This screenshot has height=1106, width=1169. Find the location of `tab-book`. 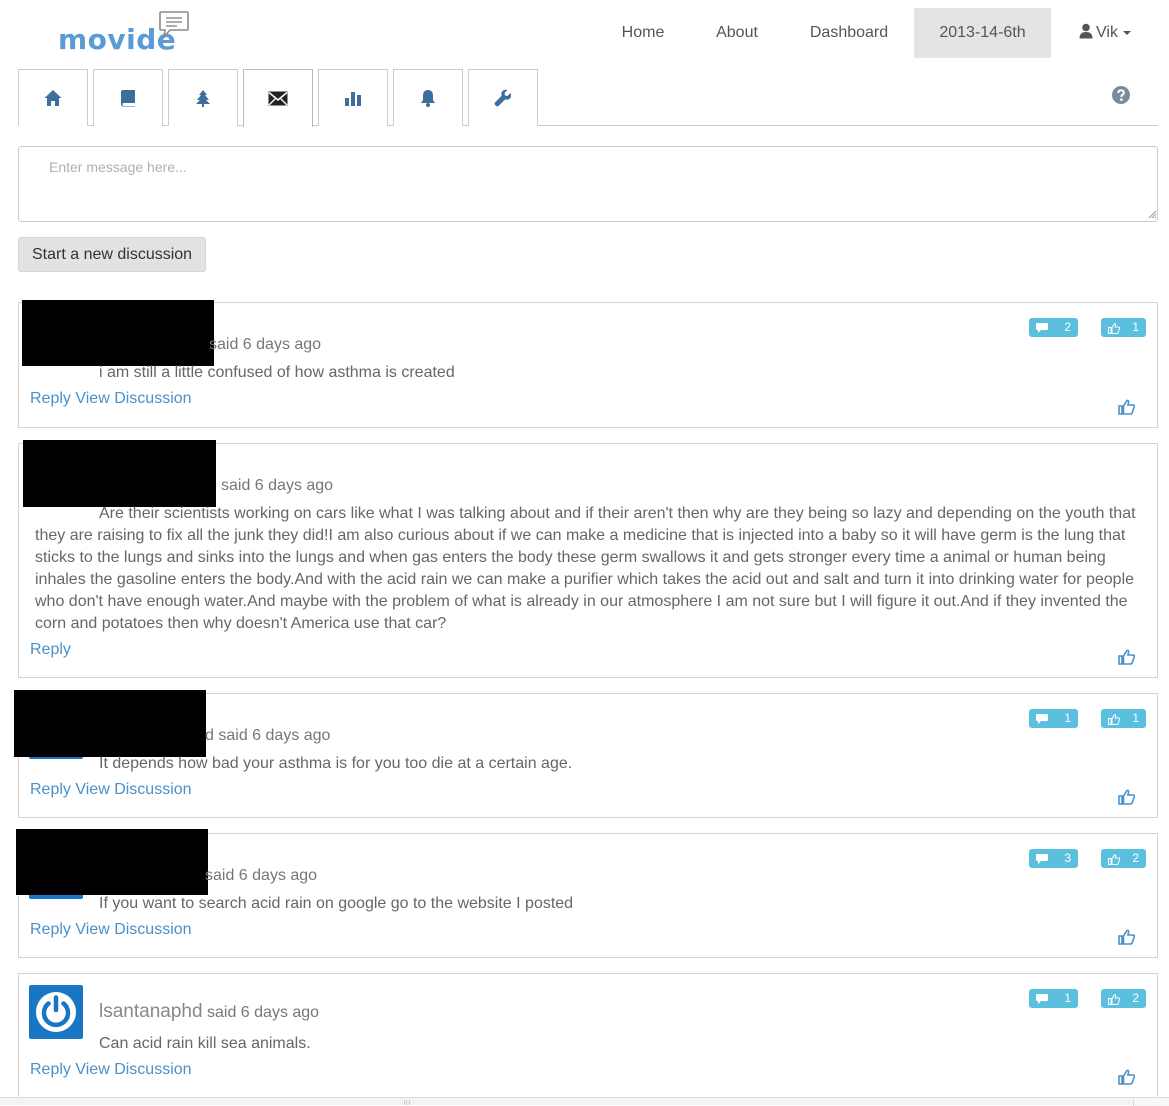

tab-book is located at coordinates (128, 97).